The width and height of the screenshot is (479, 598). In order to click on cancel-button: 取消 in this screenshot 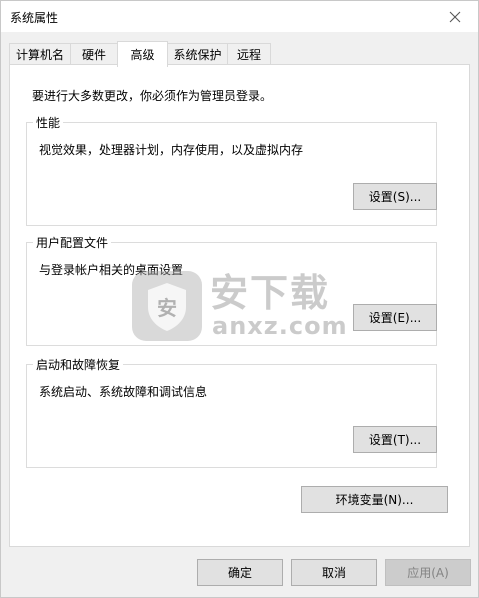, I will do `click(334, 572)`.